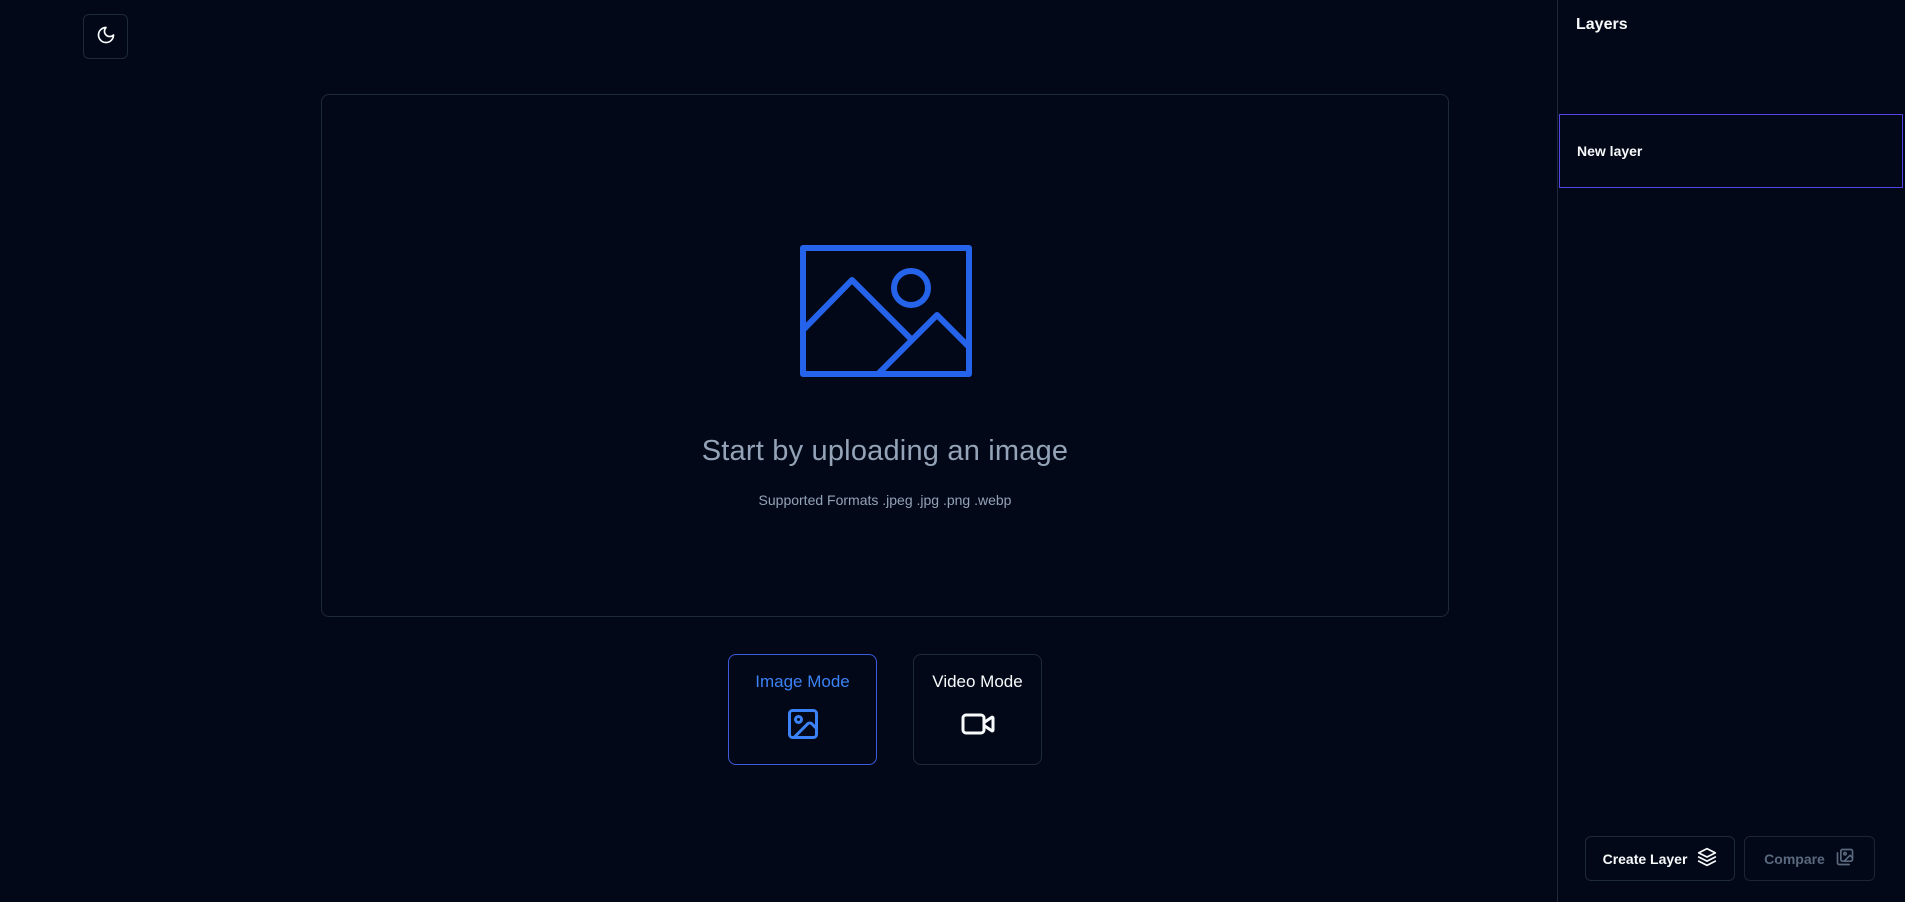 The height and width of the screenshot is (902, 1905). What do you see at coordinates (1845, 858) in the screenshot?
I see `compare-image-icon` at bounding box center [1845, 858].